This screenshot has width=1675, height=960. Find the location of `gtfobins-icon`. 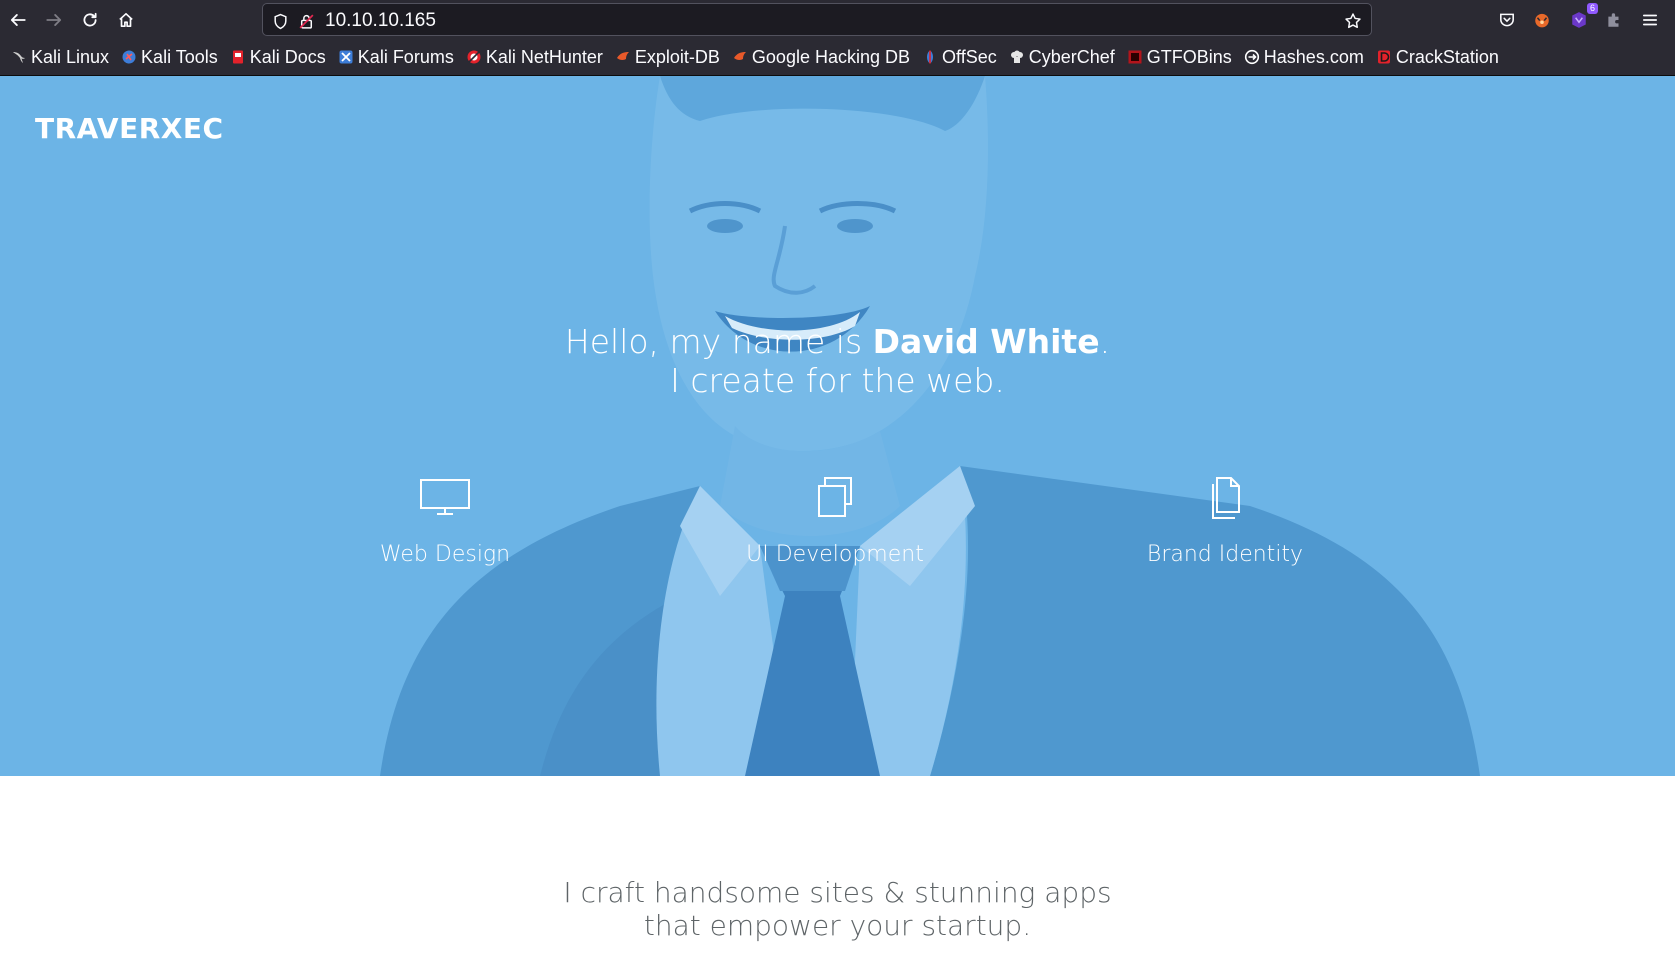

gtfobins-icon is located at coordinates (1135, 57).